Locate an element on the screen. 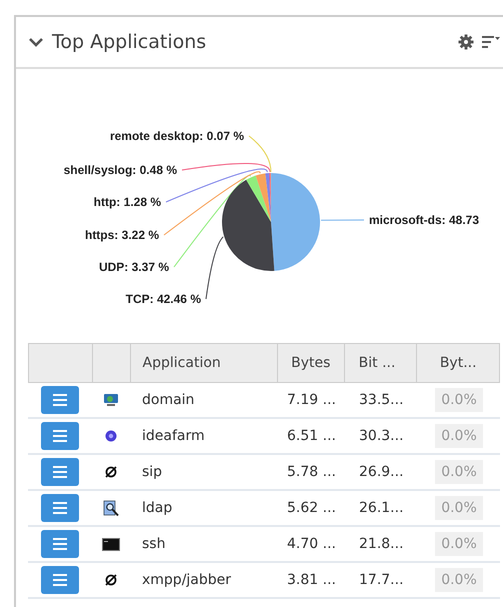 The height and width of the screenshot is (607, 503). slice-label: http: 1.28 % is located at coordinates (127, 202).